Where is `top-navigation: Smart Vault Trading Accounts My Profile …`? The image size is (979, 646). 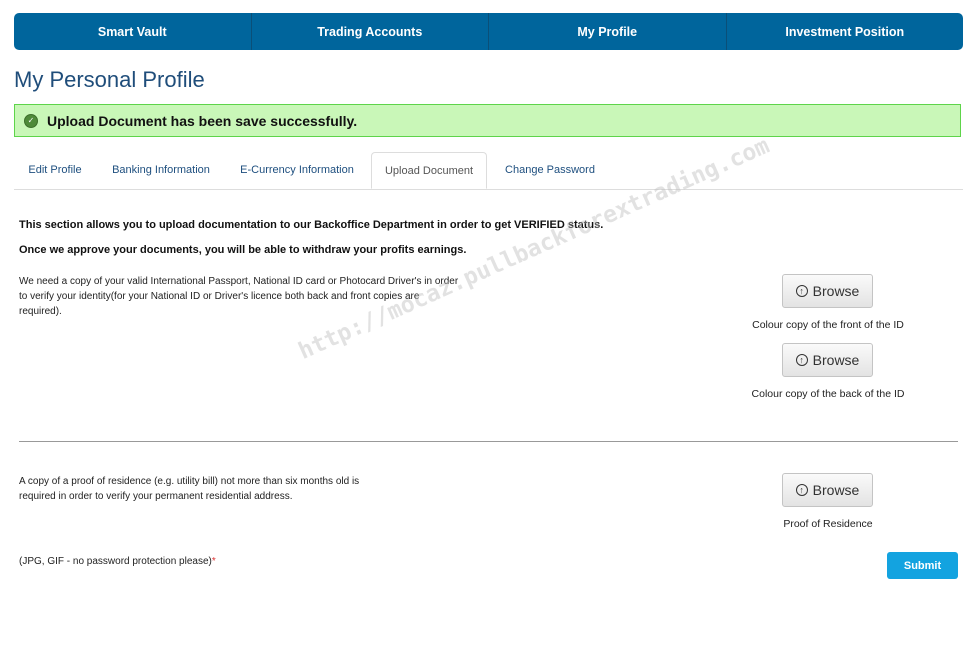 top-navigation: Smart Vault Trading Accounts My Profile … is located at coordinates (488, 31).